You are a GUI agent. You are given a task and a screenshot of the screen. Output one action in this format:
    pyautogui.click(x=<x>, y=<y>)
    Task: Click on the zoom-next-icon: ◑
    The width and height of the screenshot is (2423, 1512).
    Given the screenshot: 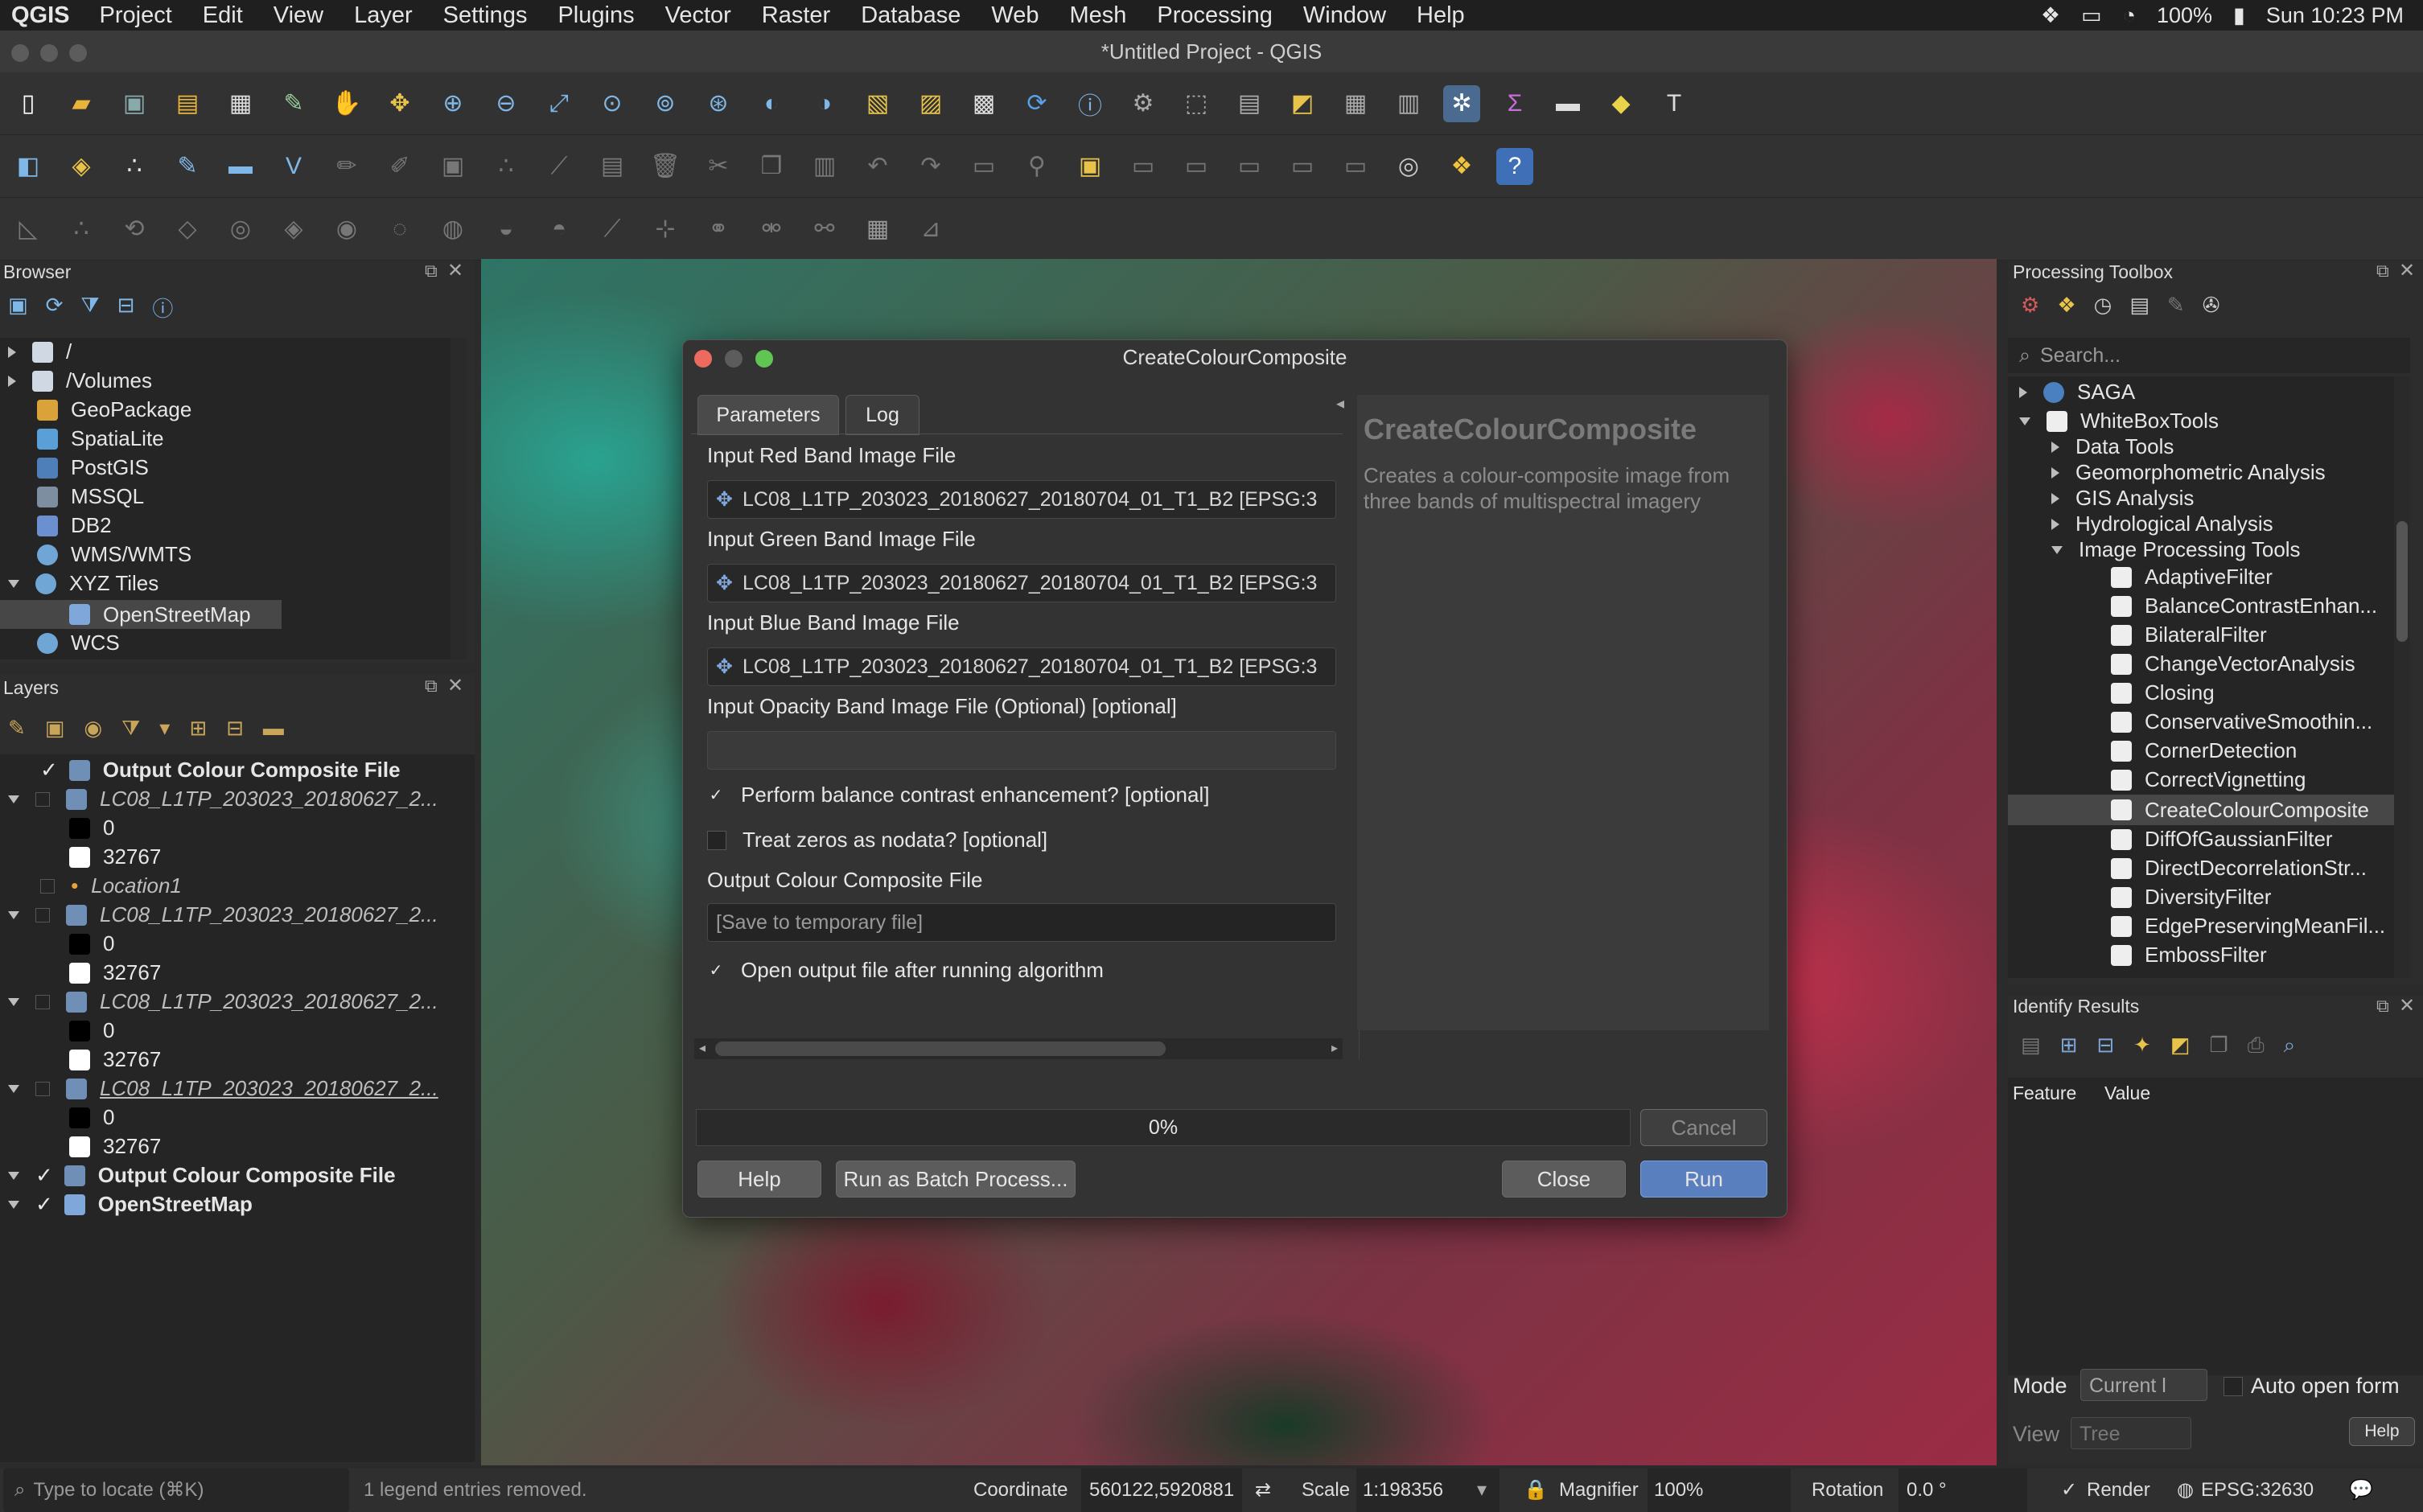 What is the action you would take?
    pyautogui.click(x=824, y=104)
    